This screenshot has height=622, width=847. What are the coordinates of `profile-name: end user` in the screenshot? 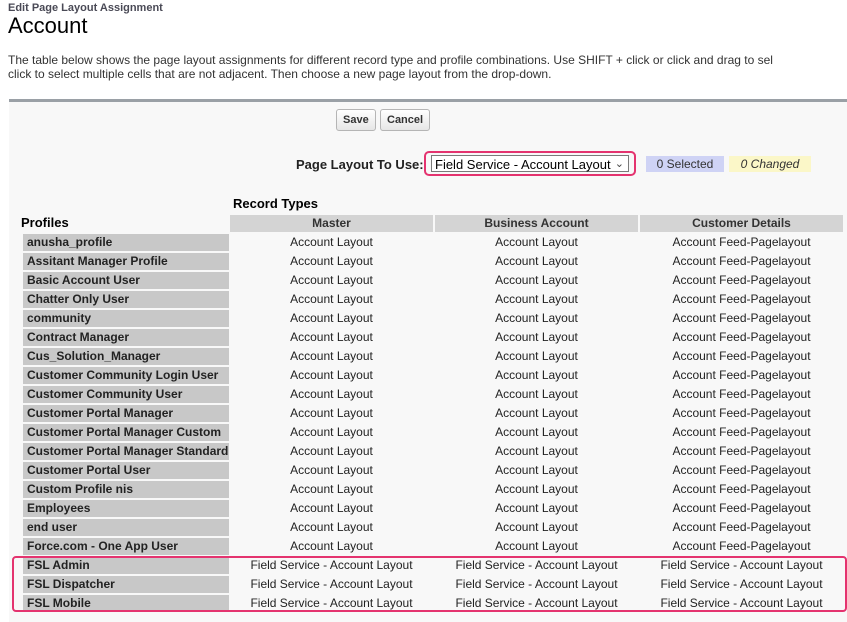 It's located at (126, 527).